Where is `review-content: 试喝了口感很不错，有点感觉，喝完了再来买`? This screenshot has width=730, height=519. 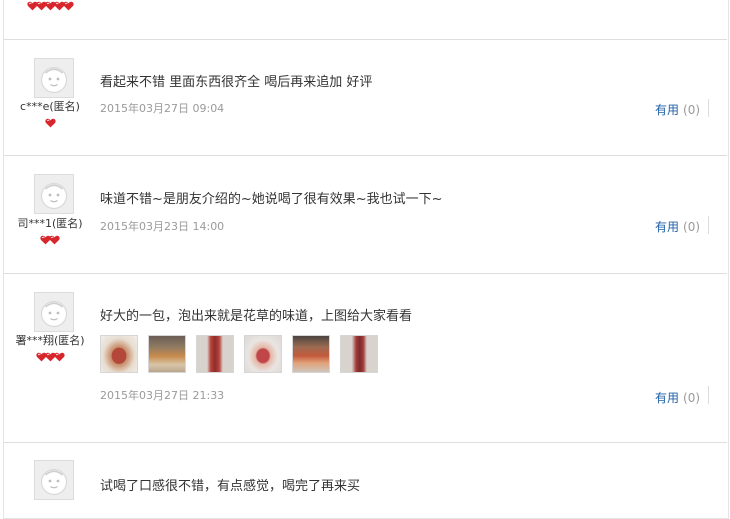
review-content: 试喝了口感很不错，有点感觉，喝完了再来买 is located at coordinates (230, 486).